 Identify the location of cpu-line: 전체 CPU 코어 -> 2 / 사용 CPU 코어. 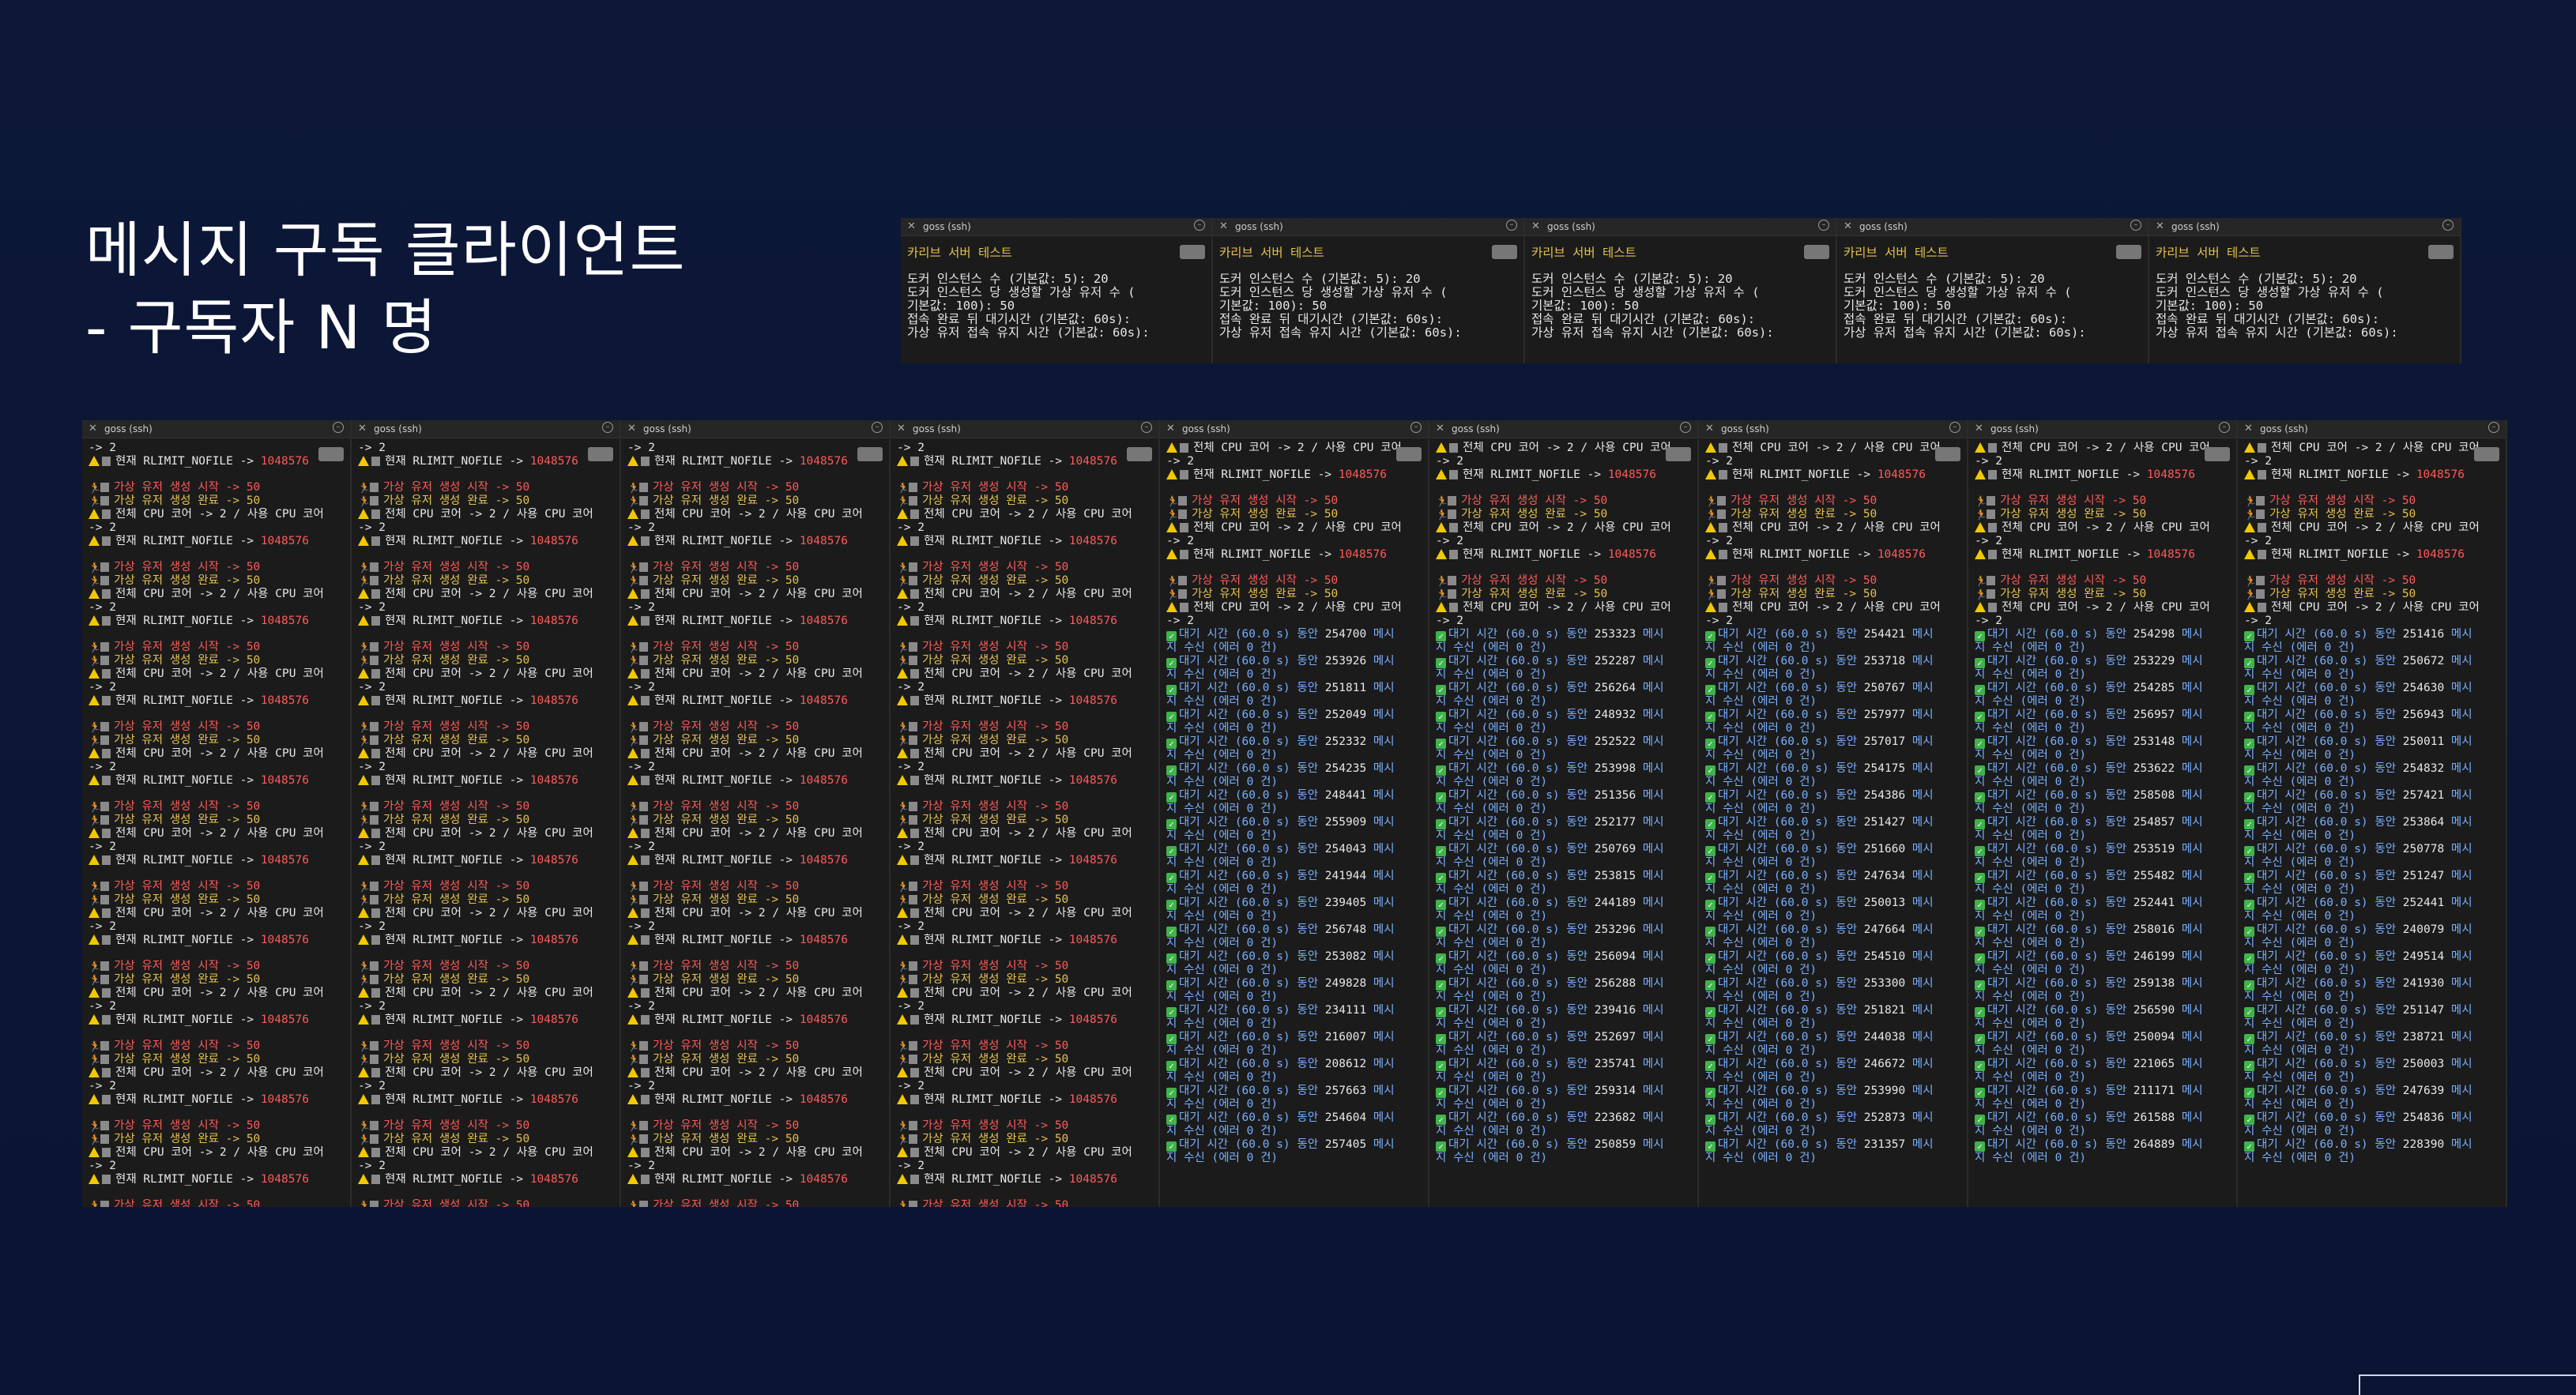
(755, 594).